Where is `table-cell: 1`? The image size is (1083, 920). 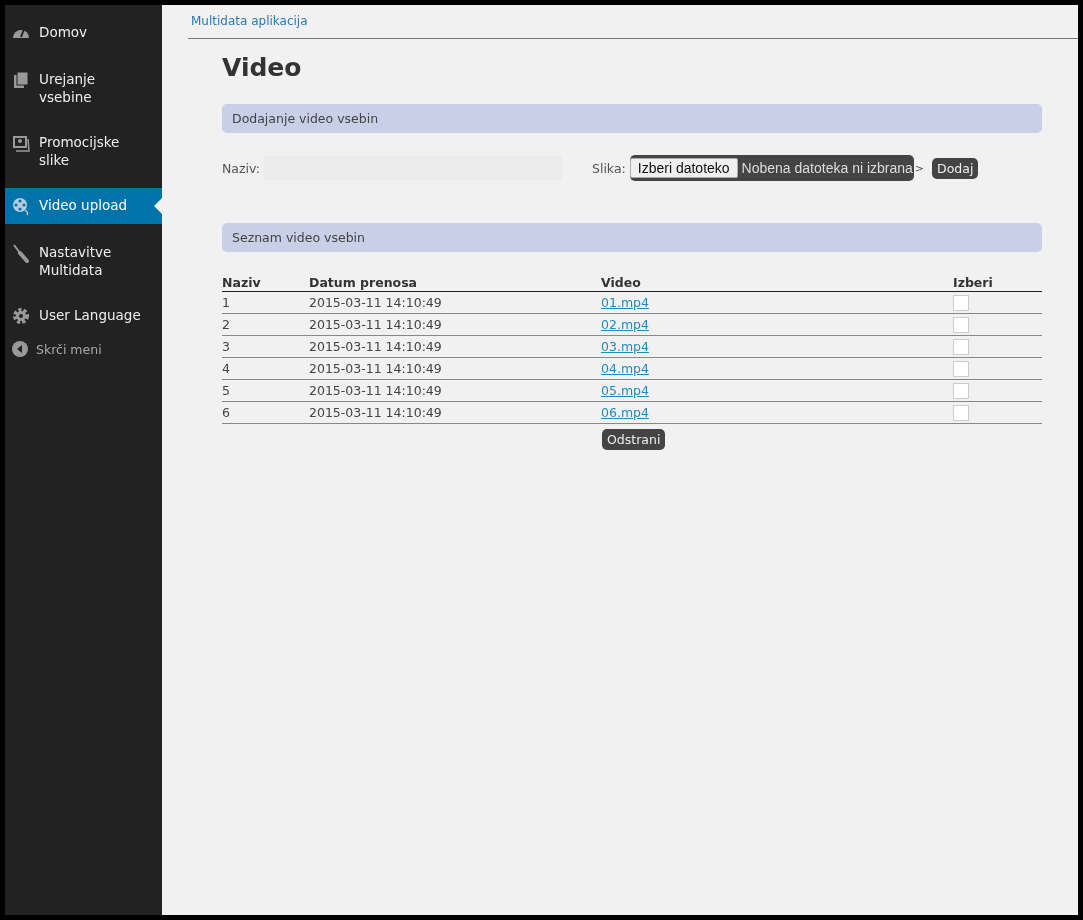 table-cell: 1 is located at coordinates (226, 302).